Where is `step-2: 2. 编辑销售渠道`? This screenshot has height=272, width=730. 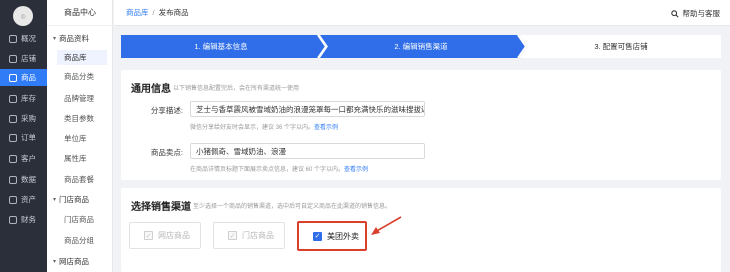
step-2: 2. 编辑销售渠道 is located at coordinates (421, 46).